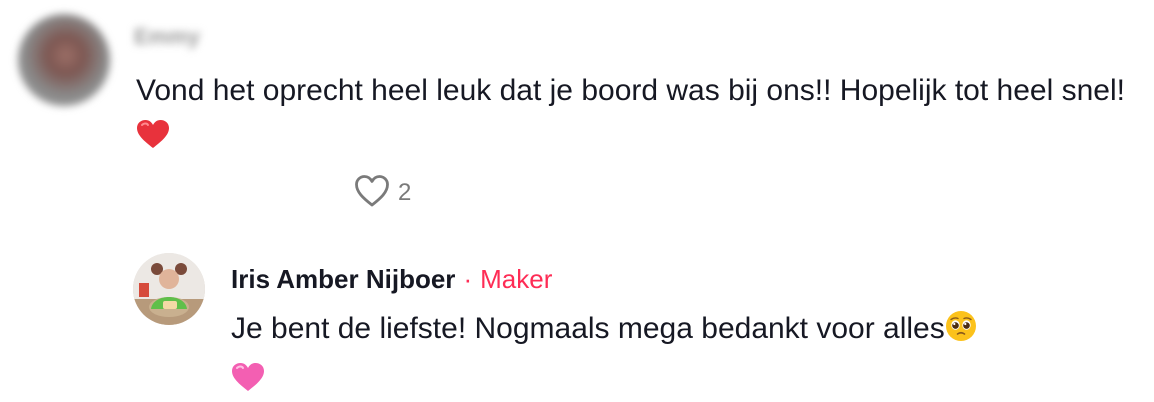 Image resolution: width=1154 pixels, height=402 pixels. What do you see at coordinates (961, 333) in the screenshot?
I see `pleading-face-icon` at bounding box center [961, 333].